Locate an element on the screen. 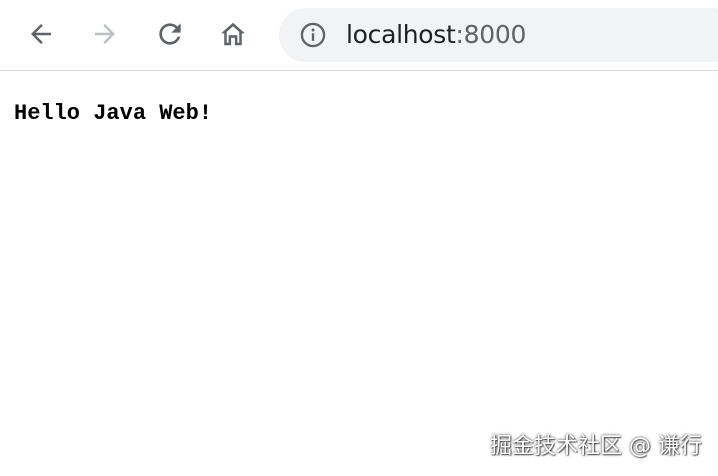 Image resolution: width=718 pixels, height=476 pixels. arrow-left-icon is located at coordinates (41, 34).